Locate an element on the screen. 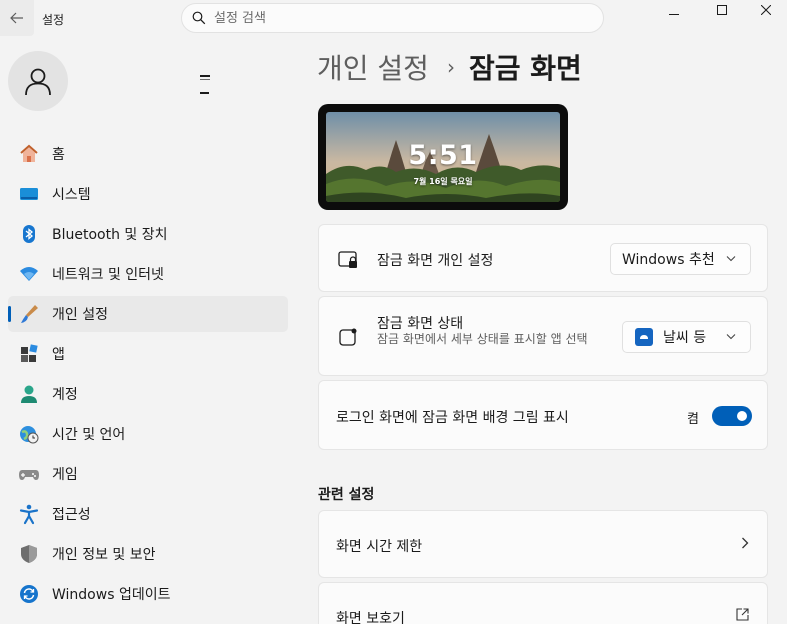 The image size is (787, 624). wifi-icon is located at coordinates (29, 274).